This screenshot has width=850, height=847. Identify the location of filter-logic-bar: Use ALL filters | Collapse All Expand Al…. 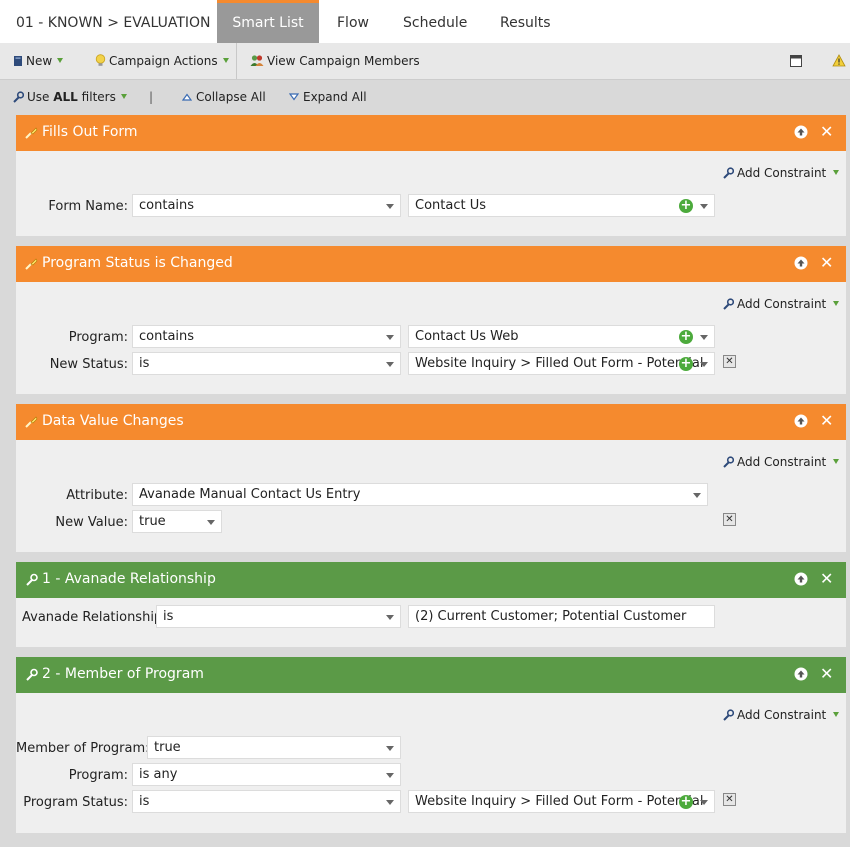
(425, 97).